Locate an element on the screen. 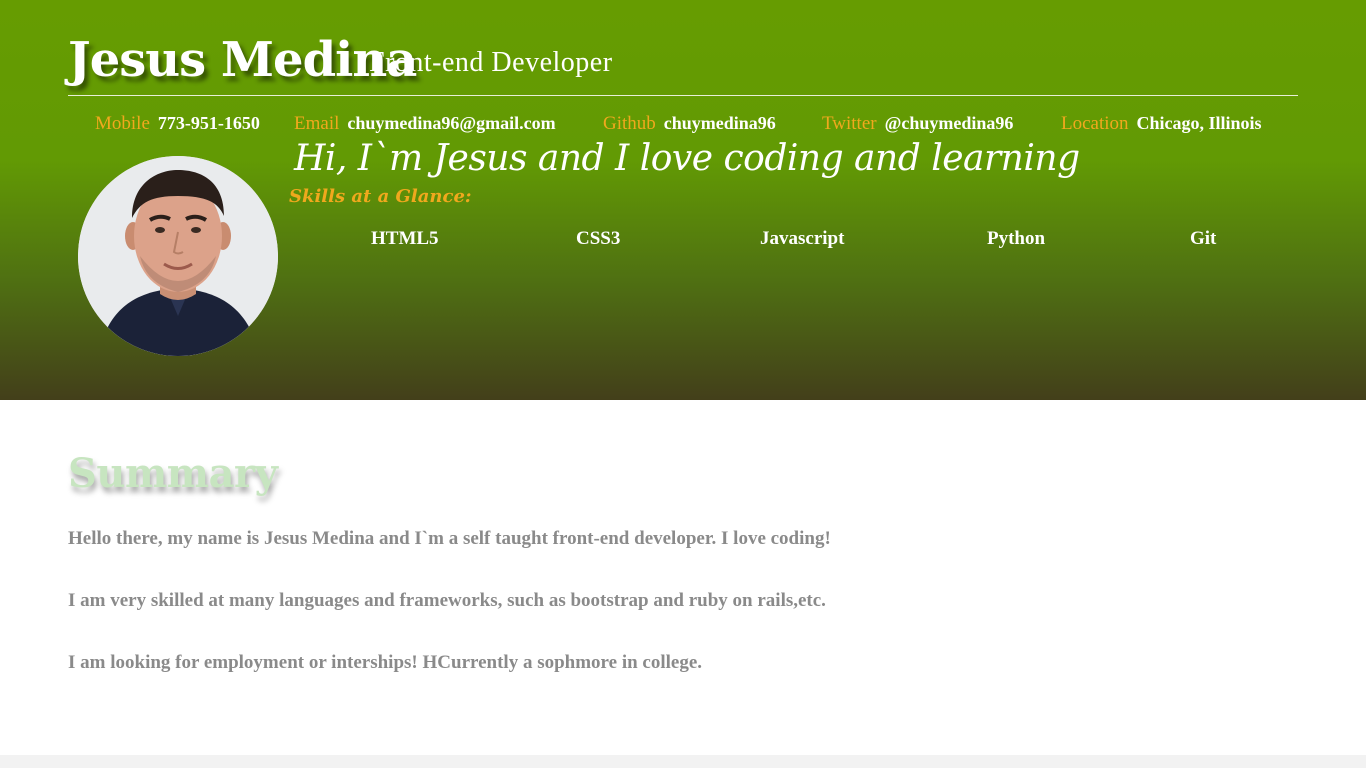 The image size is (1366, 768). avatar is located at coordinates (178, 256).